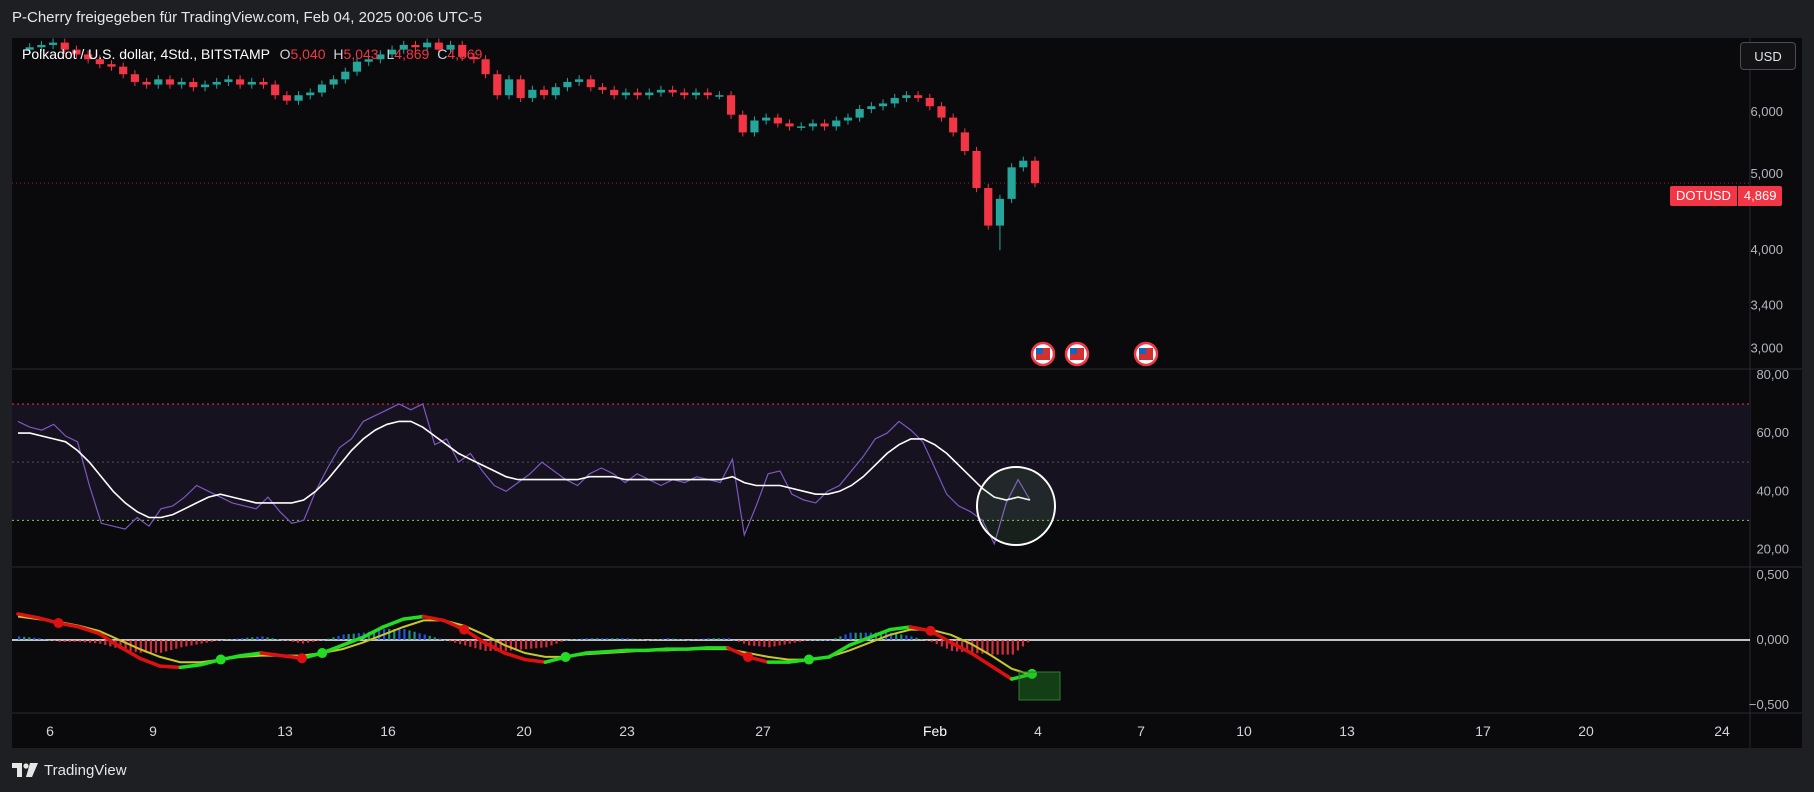 The image size is (1814, 792). What do you see at coordinates (388, 731) in the screenshot?
I see `time-axis-label: 16` at bounding box center [388, 731].